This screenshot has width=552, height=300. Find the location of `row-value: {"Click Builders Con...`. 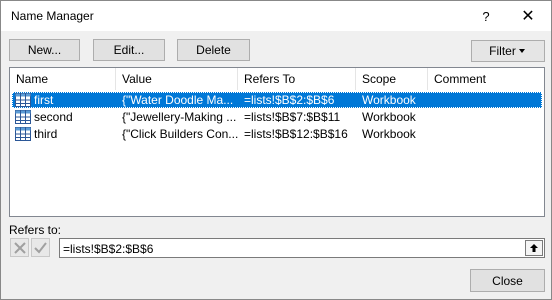

row-value: {"Click Builders Con... is located at coordinates (180, 134).